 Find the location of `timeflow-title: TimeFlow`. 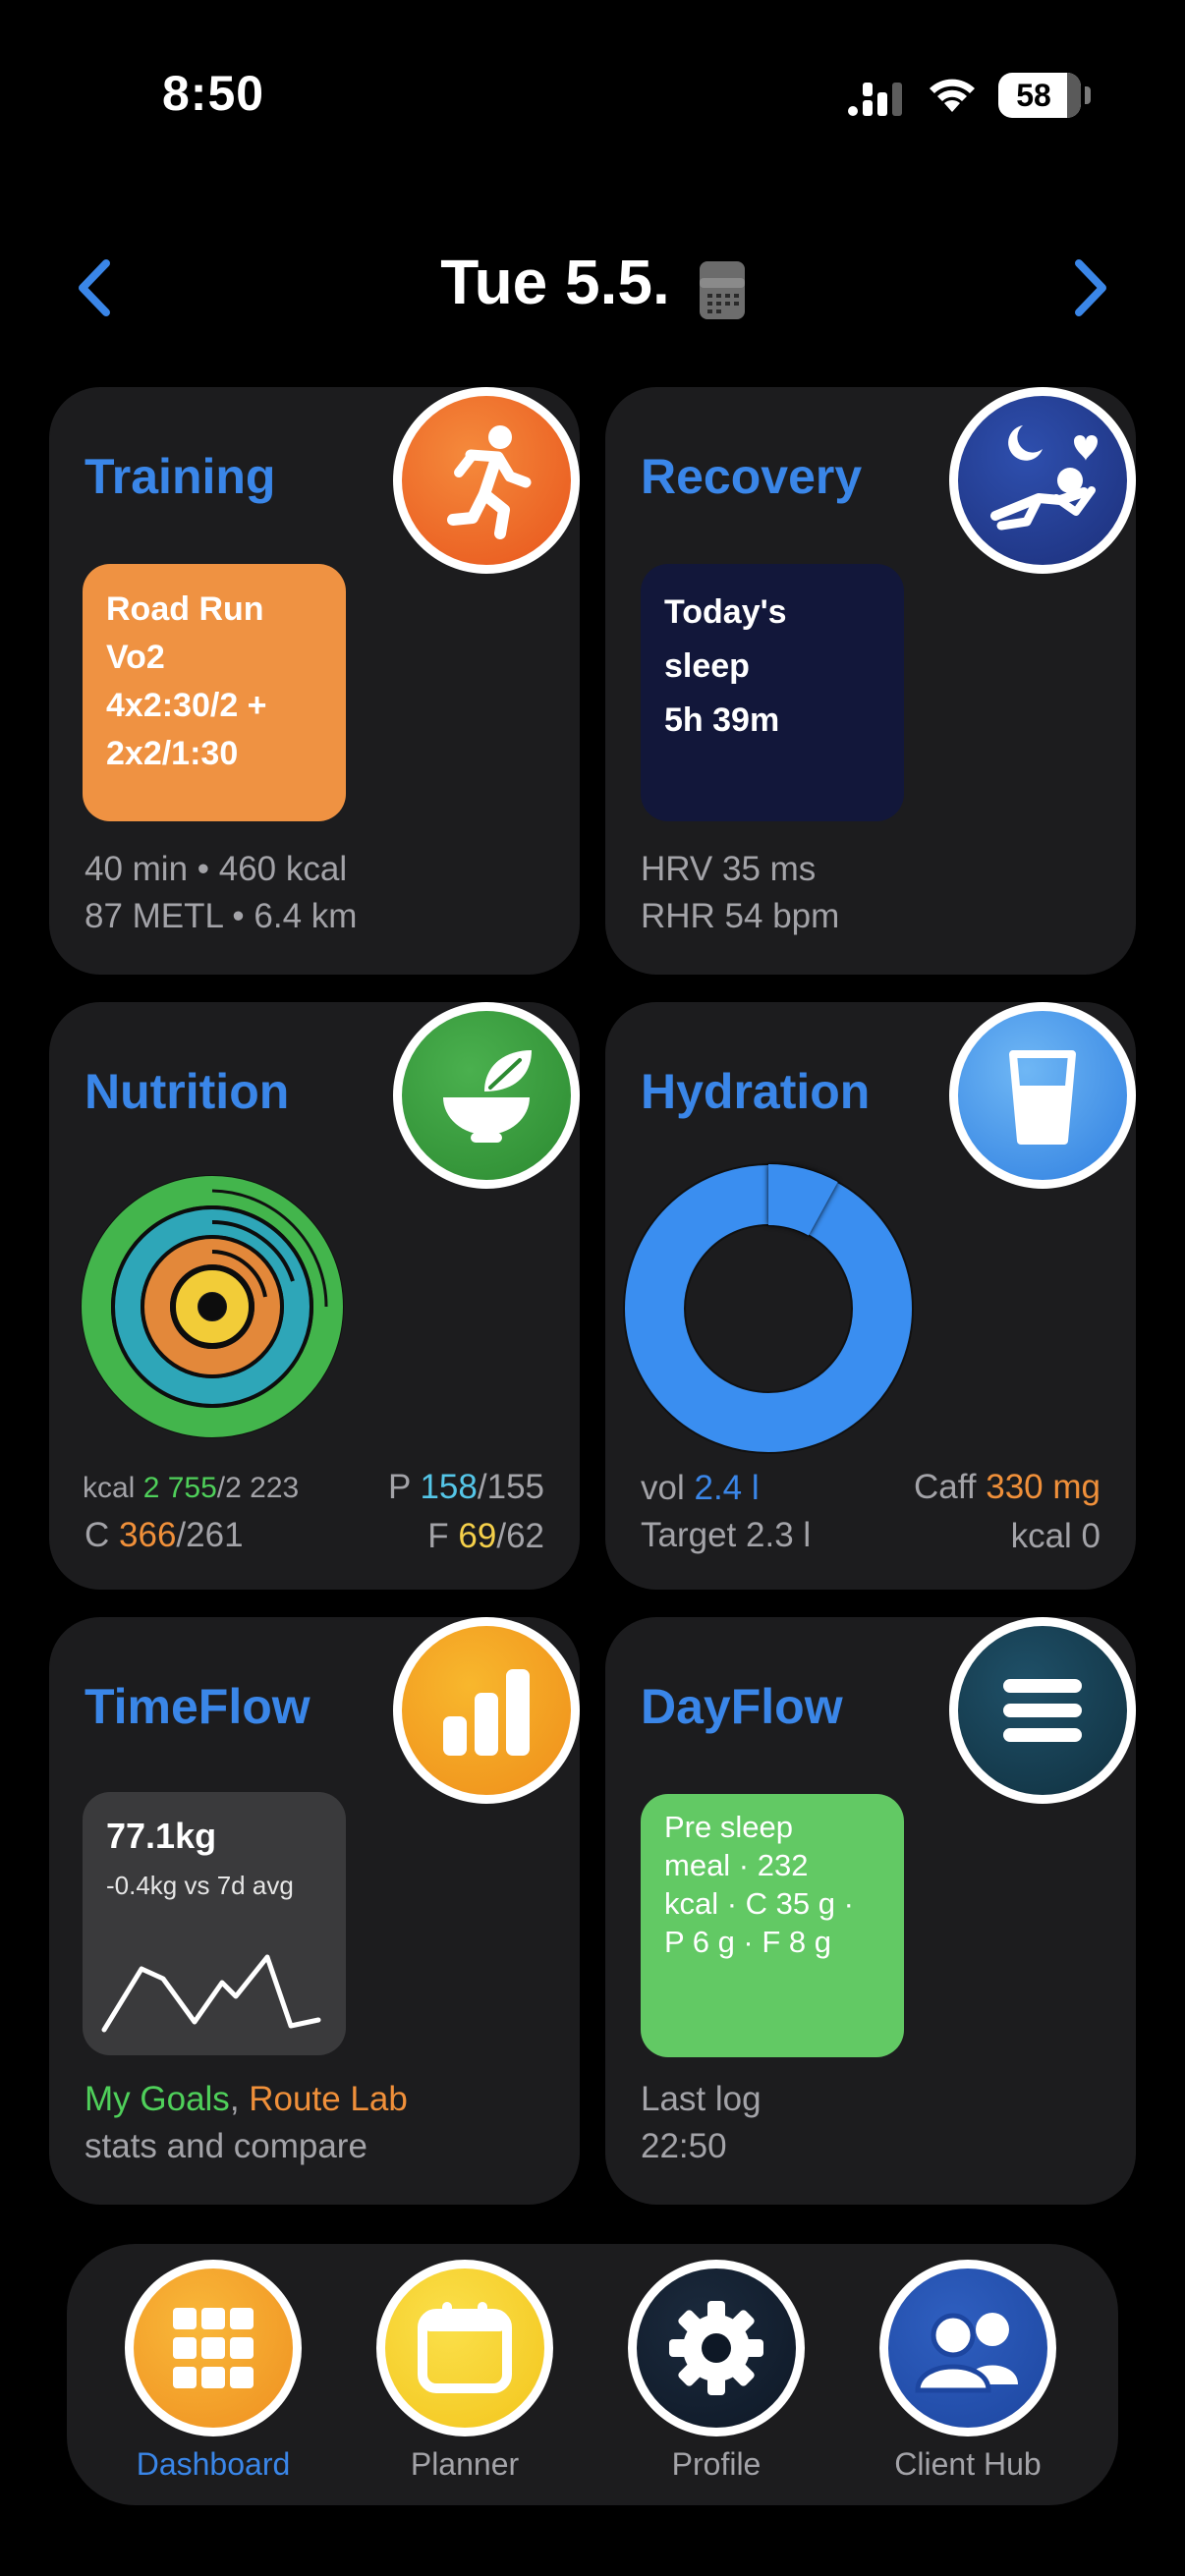

timeflow-title: TimeFlow is located at coordinates (198, 1706).